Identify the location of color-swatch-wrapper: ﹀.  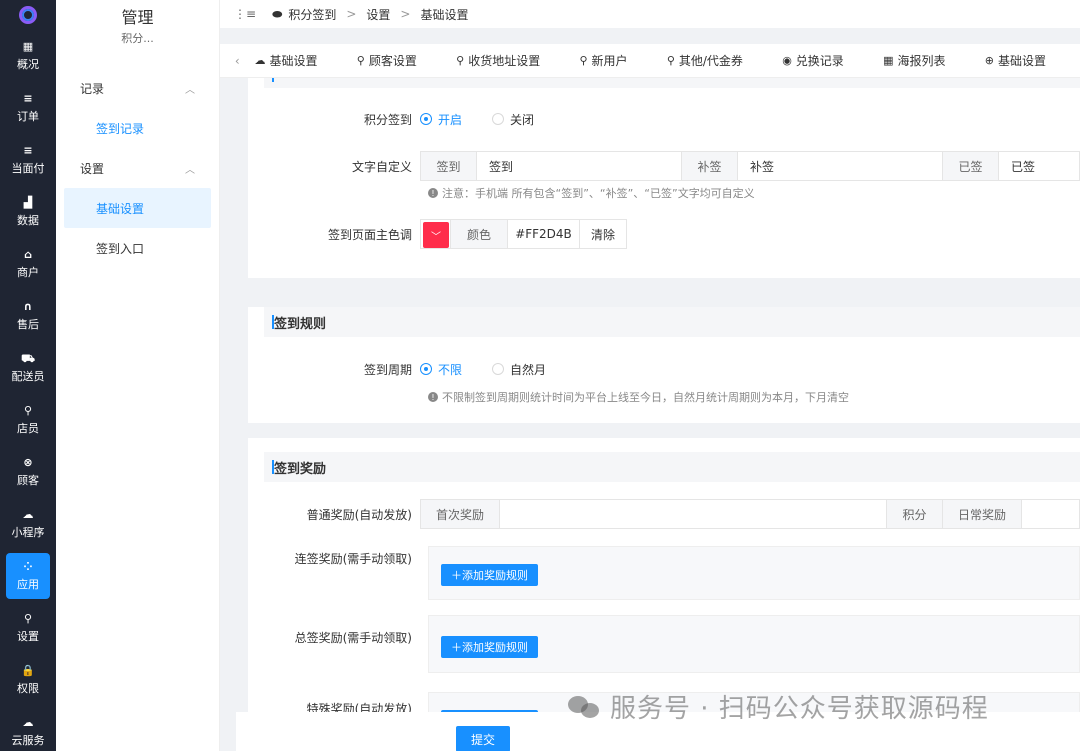
(436, 234).